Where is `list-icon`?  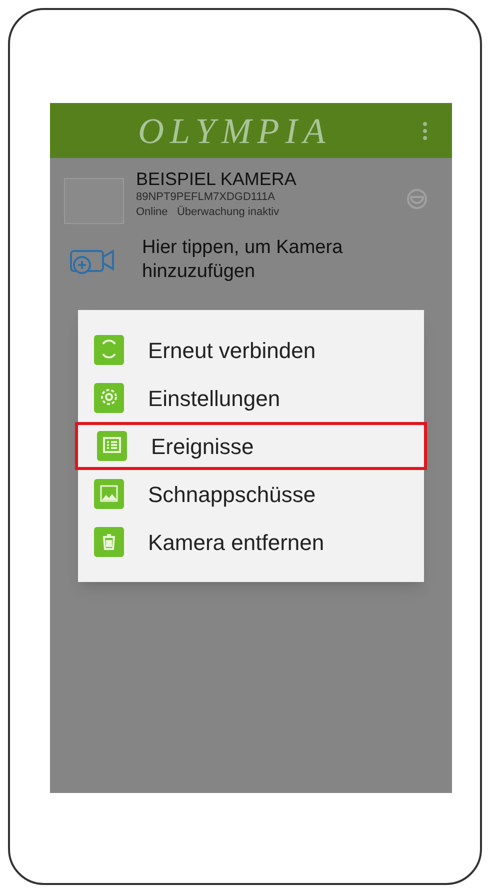 list-icon is located at coordinates (112, 446).